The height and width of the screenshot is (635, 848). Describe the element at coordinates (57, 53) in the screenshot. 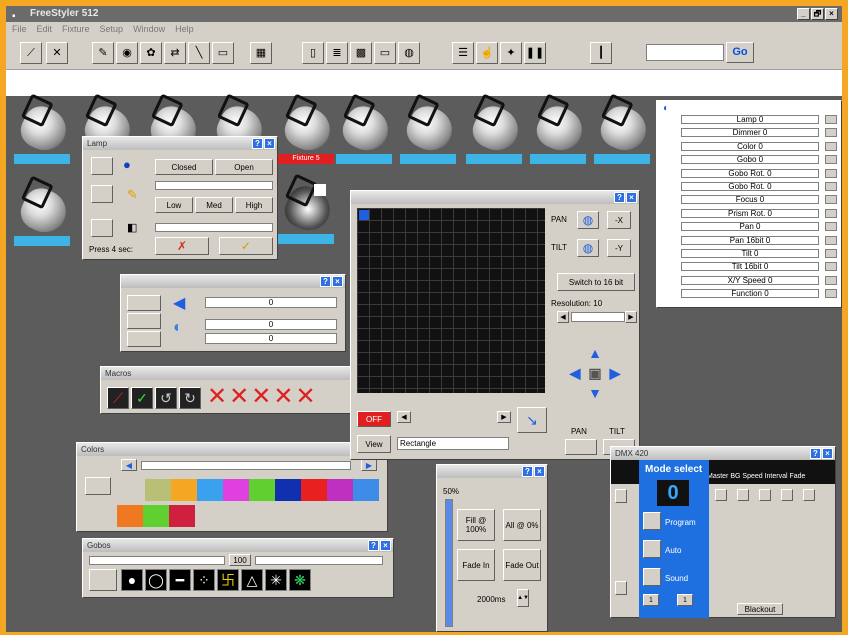

I see `cross-icon: ✕` at that location.